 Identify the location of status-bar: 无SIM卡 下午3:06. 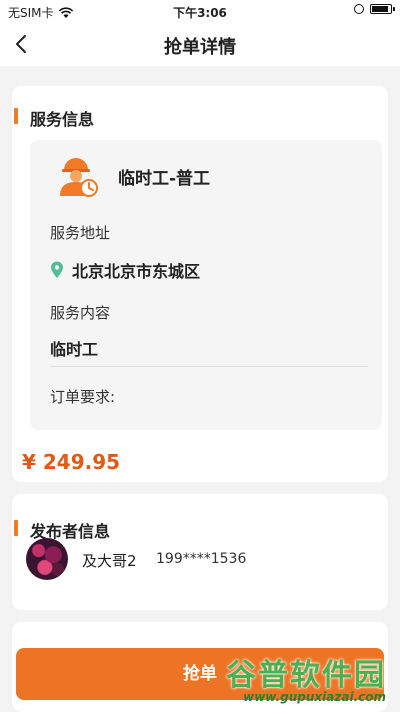
(200, 11).